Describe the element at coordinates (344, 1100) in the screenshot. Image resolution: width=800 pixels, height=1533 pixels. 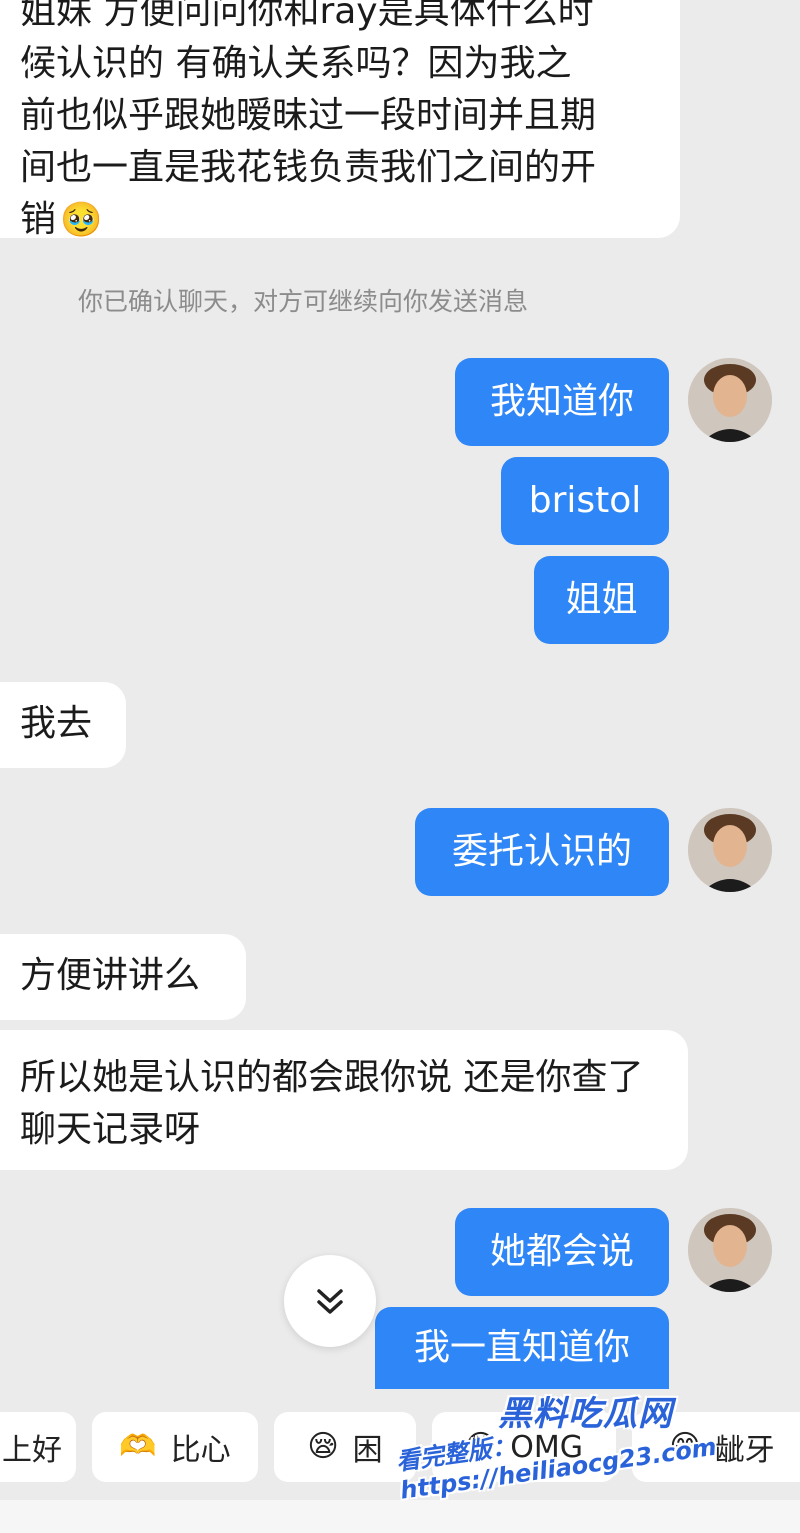
I see `incoming-message: 所以她是认识的都会跟你说 还是你查了聊天记录呀` at that location.